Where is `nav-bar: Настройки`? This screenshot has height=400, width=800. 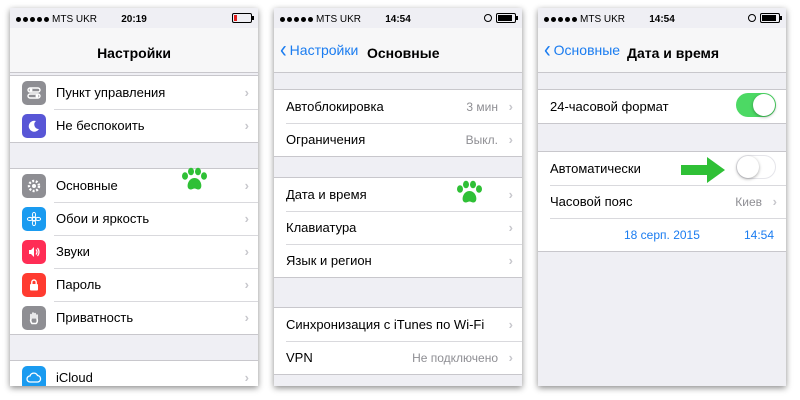 nav-bar: Настройки is located at coordinates (134, 50).